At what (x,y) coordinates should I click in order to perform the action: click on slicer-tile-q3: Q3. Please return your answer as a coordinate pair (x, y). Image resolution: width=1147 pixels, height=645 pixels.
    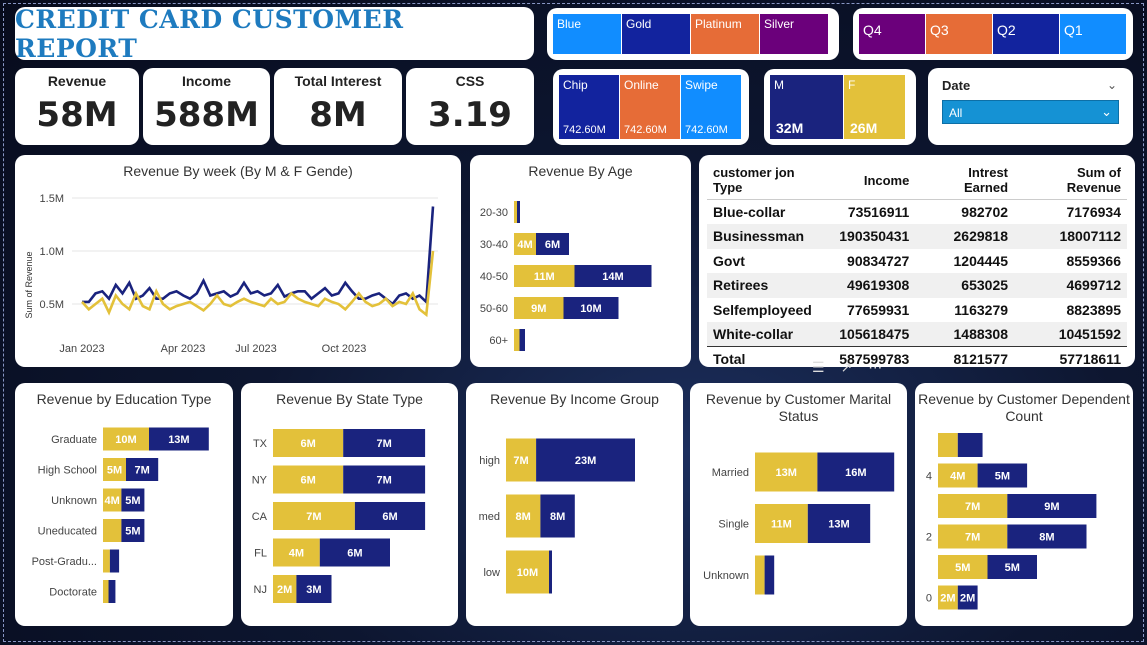
    Looking at the image, I should click on (959, 34).